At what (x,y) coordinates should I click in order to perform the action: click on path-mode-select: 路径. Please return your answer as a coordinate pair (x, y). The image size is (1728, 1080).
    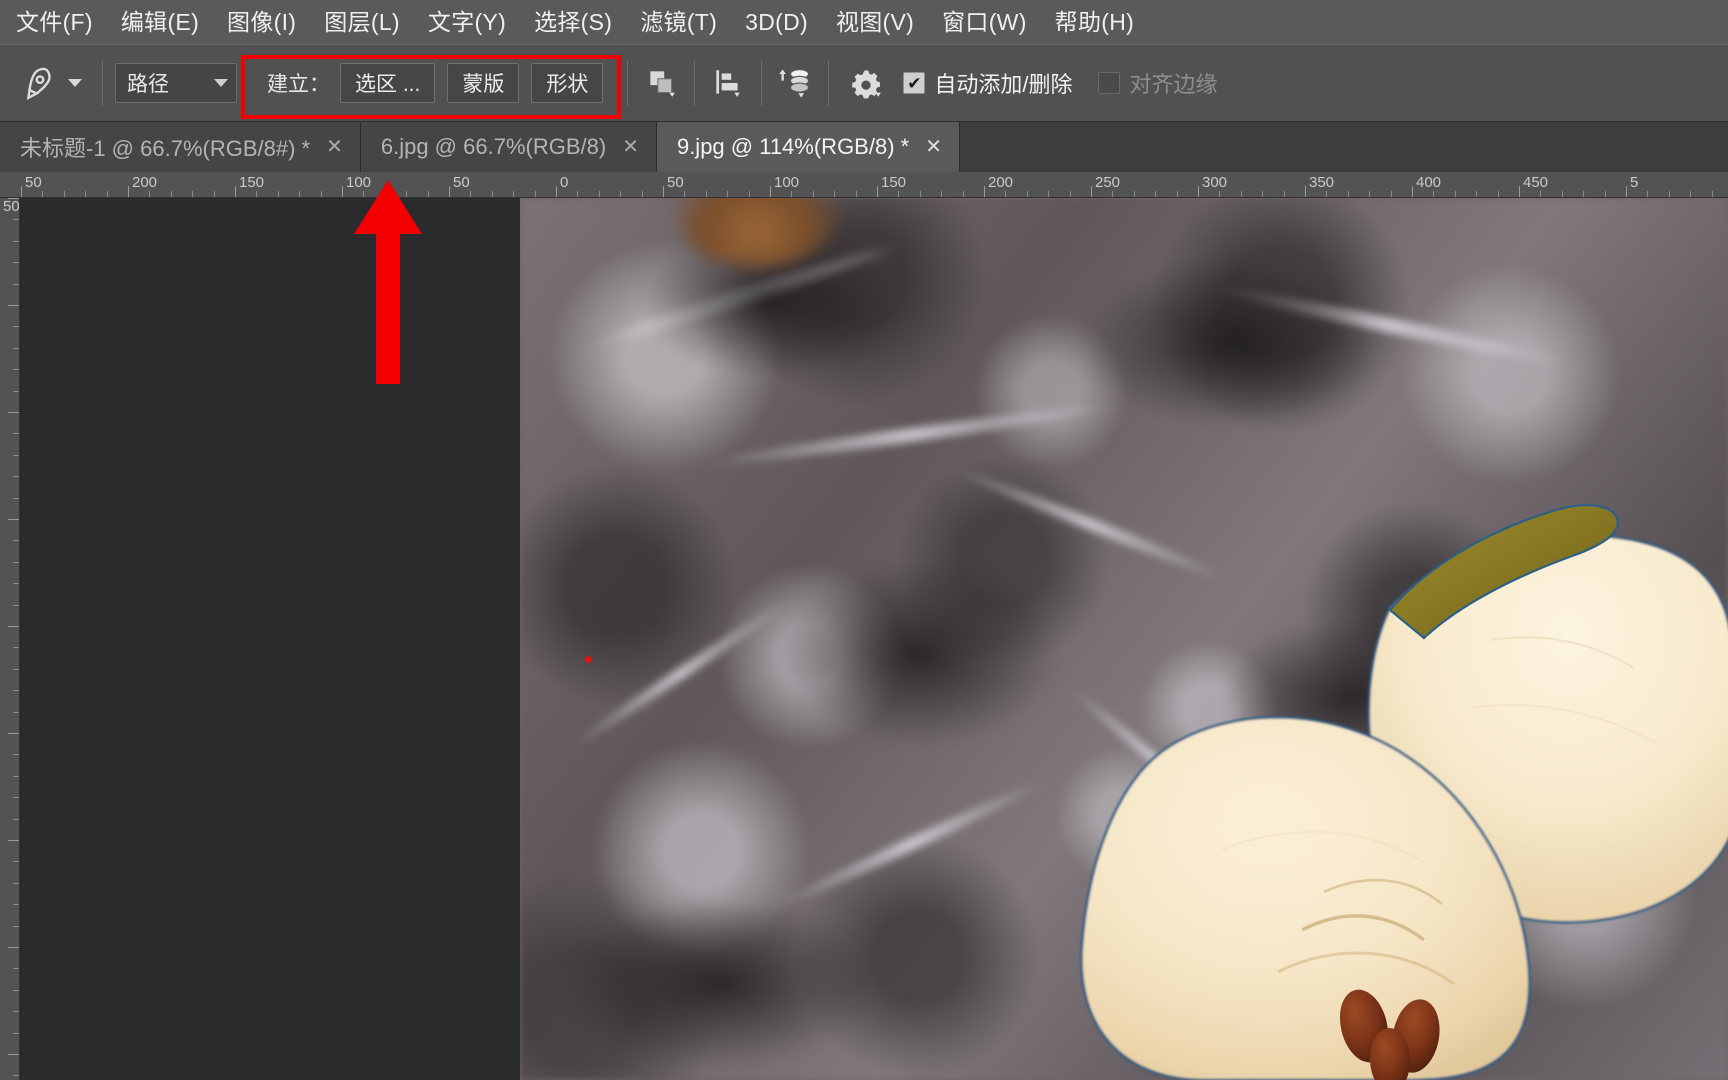
    Looking at the image, I should click on (176, 83).